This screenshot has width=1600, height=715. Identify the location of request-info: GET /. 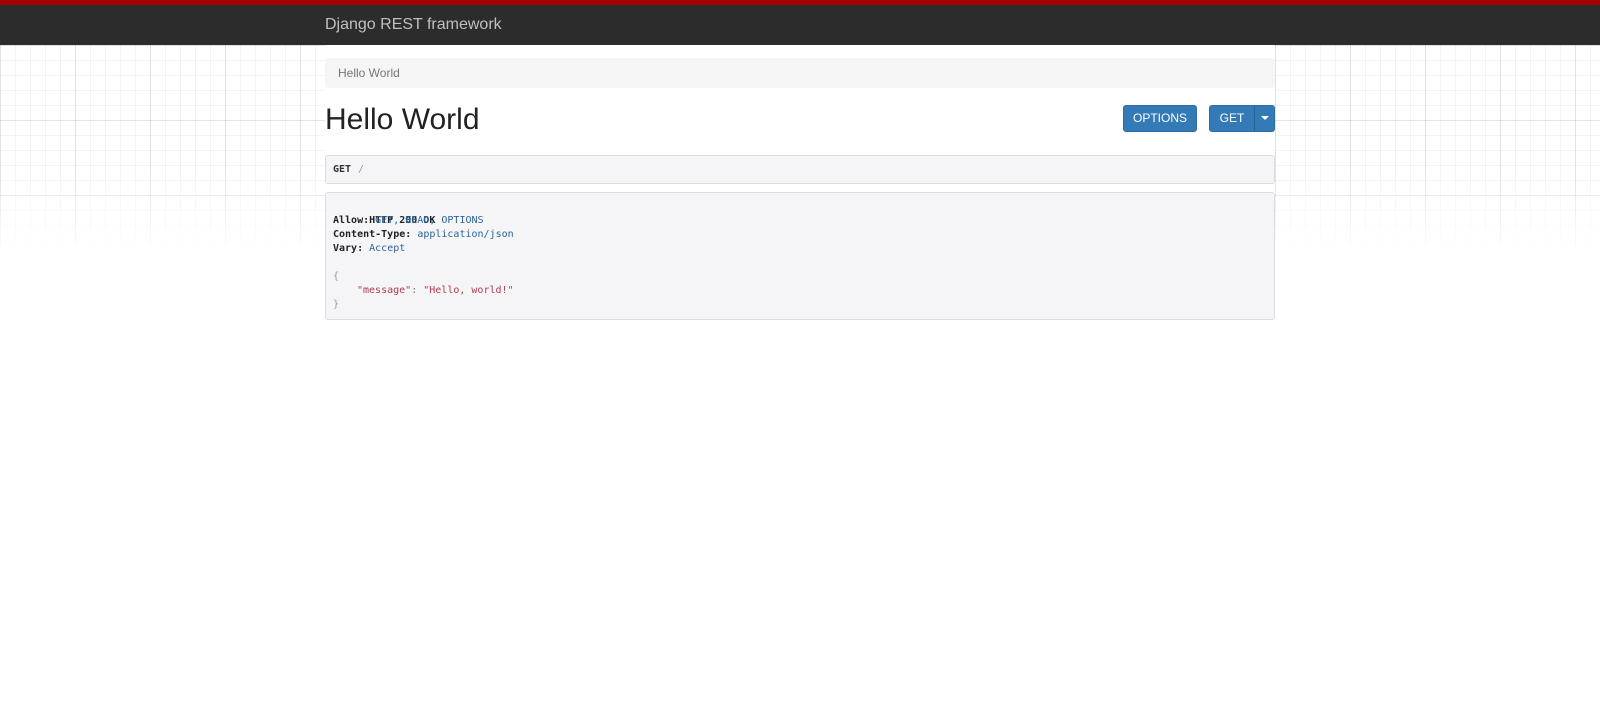
(800, 169).